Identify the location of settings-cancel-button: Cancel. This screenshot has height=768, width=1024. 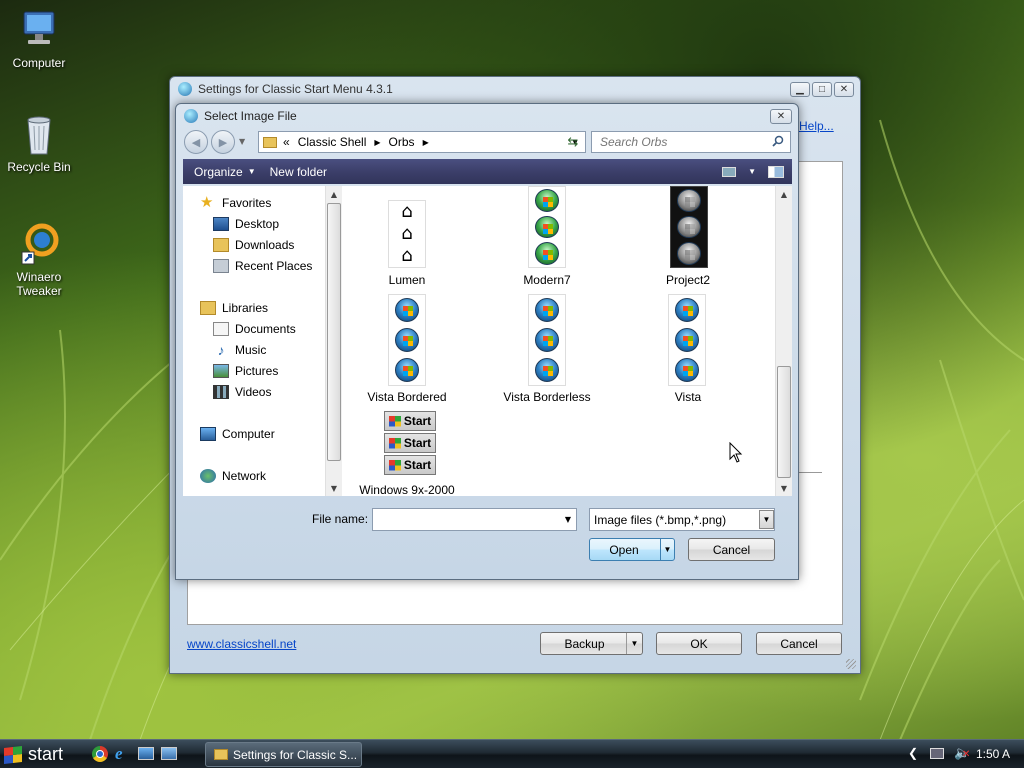
(799, 643).